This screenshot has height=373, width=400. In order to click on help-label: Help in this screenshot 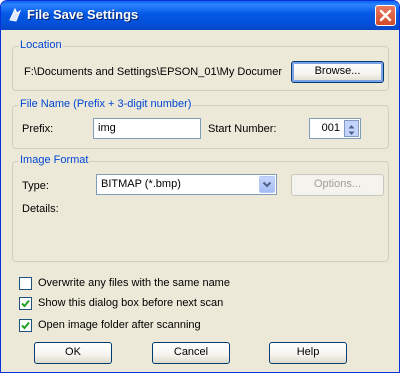, I will do `click(308, 352)`.